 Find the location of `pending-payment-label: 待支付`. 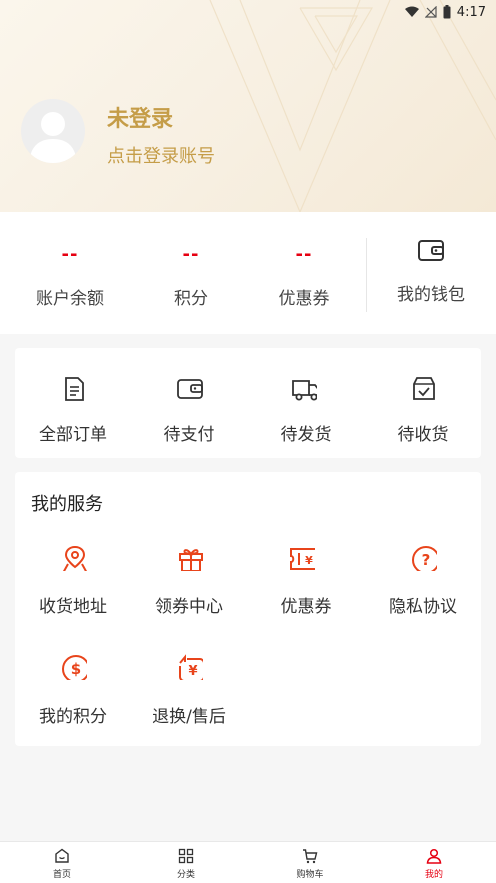

pending-payment-label: 待支付 is located at coordinates (189, 435).